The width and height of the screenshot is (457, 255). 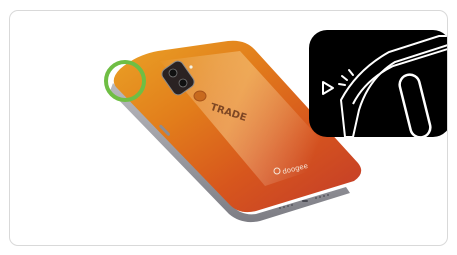 I want to click on zoom-inset, so click(x=378, y=83).